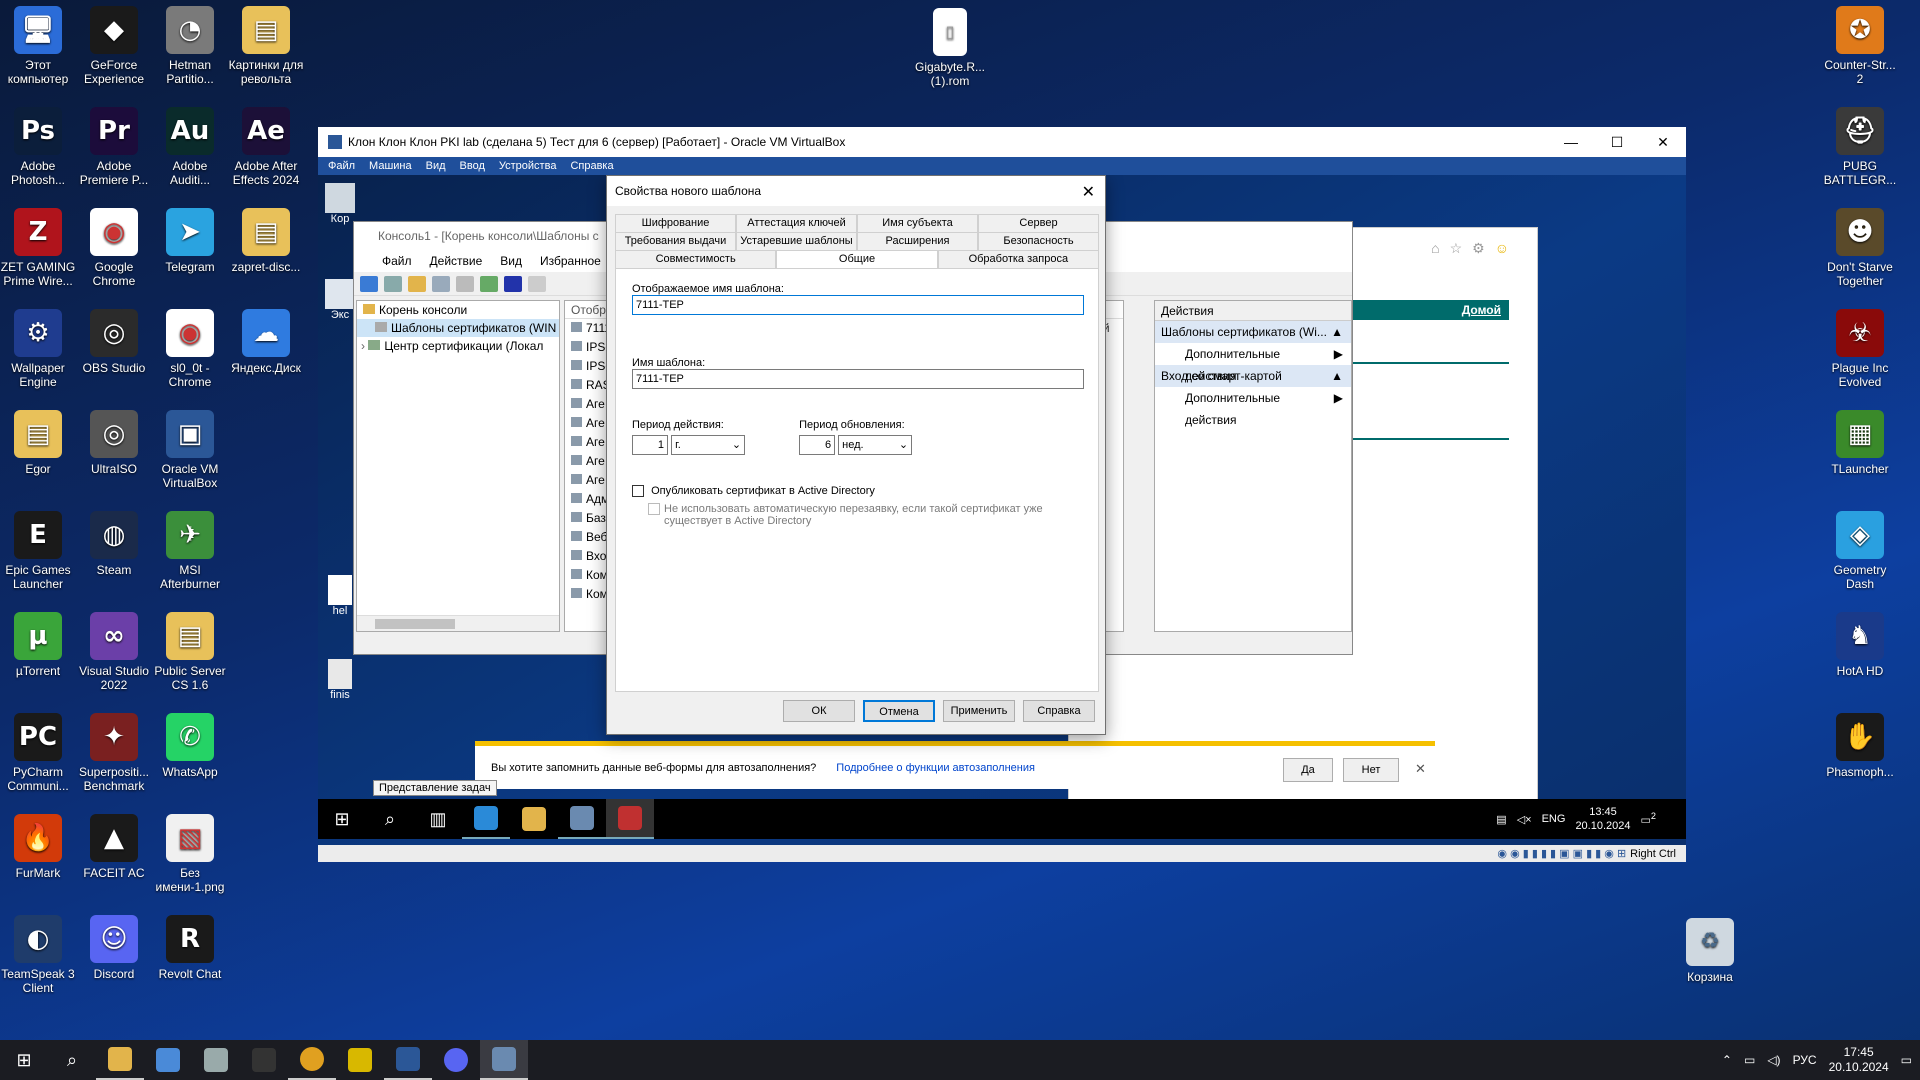 Image resolution: width=1920 pixels, height=1080 pixels. Describe the element at coordinates (1456, 248) in the screenshot. I see `star-icon: ☆` at that location.